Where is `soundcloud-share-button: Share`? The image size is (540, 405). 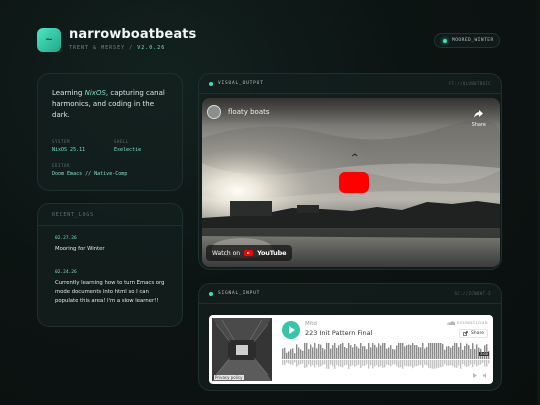 soundcloud-share-button: Share is located at coordinates (473, 333).